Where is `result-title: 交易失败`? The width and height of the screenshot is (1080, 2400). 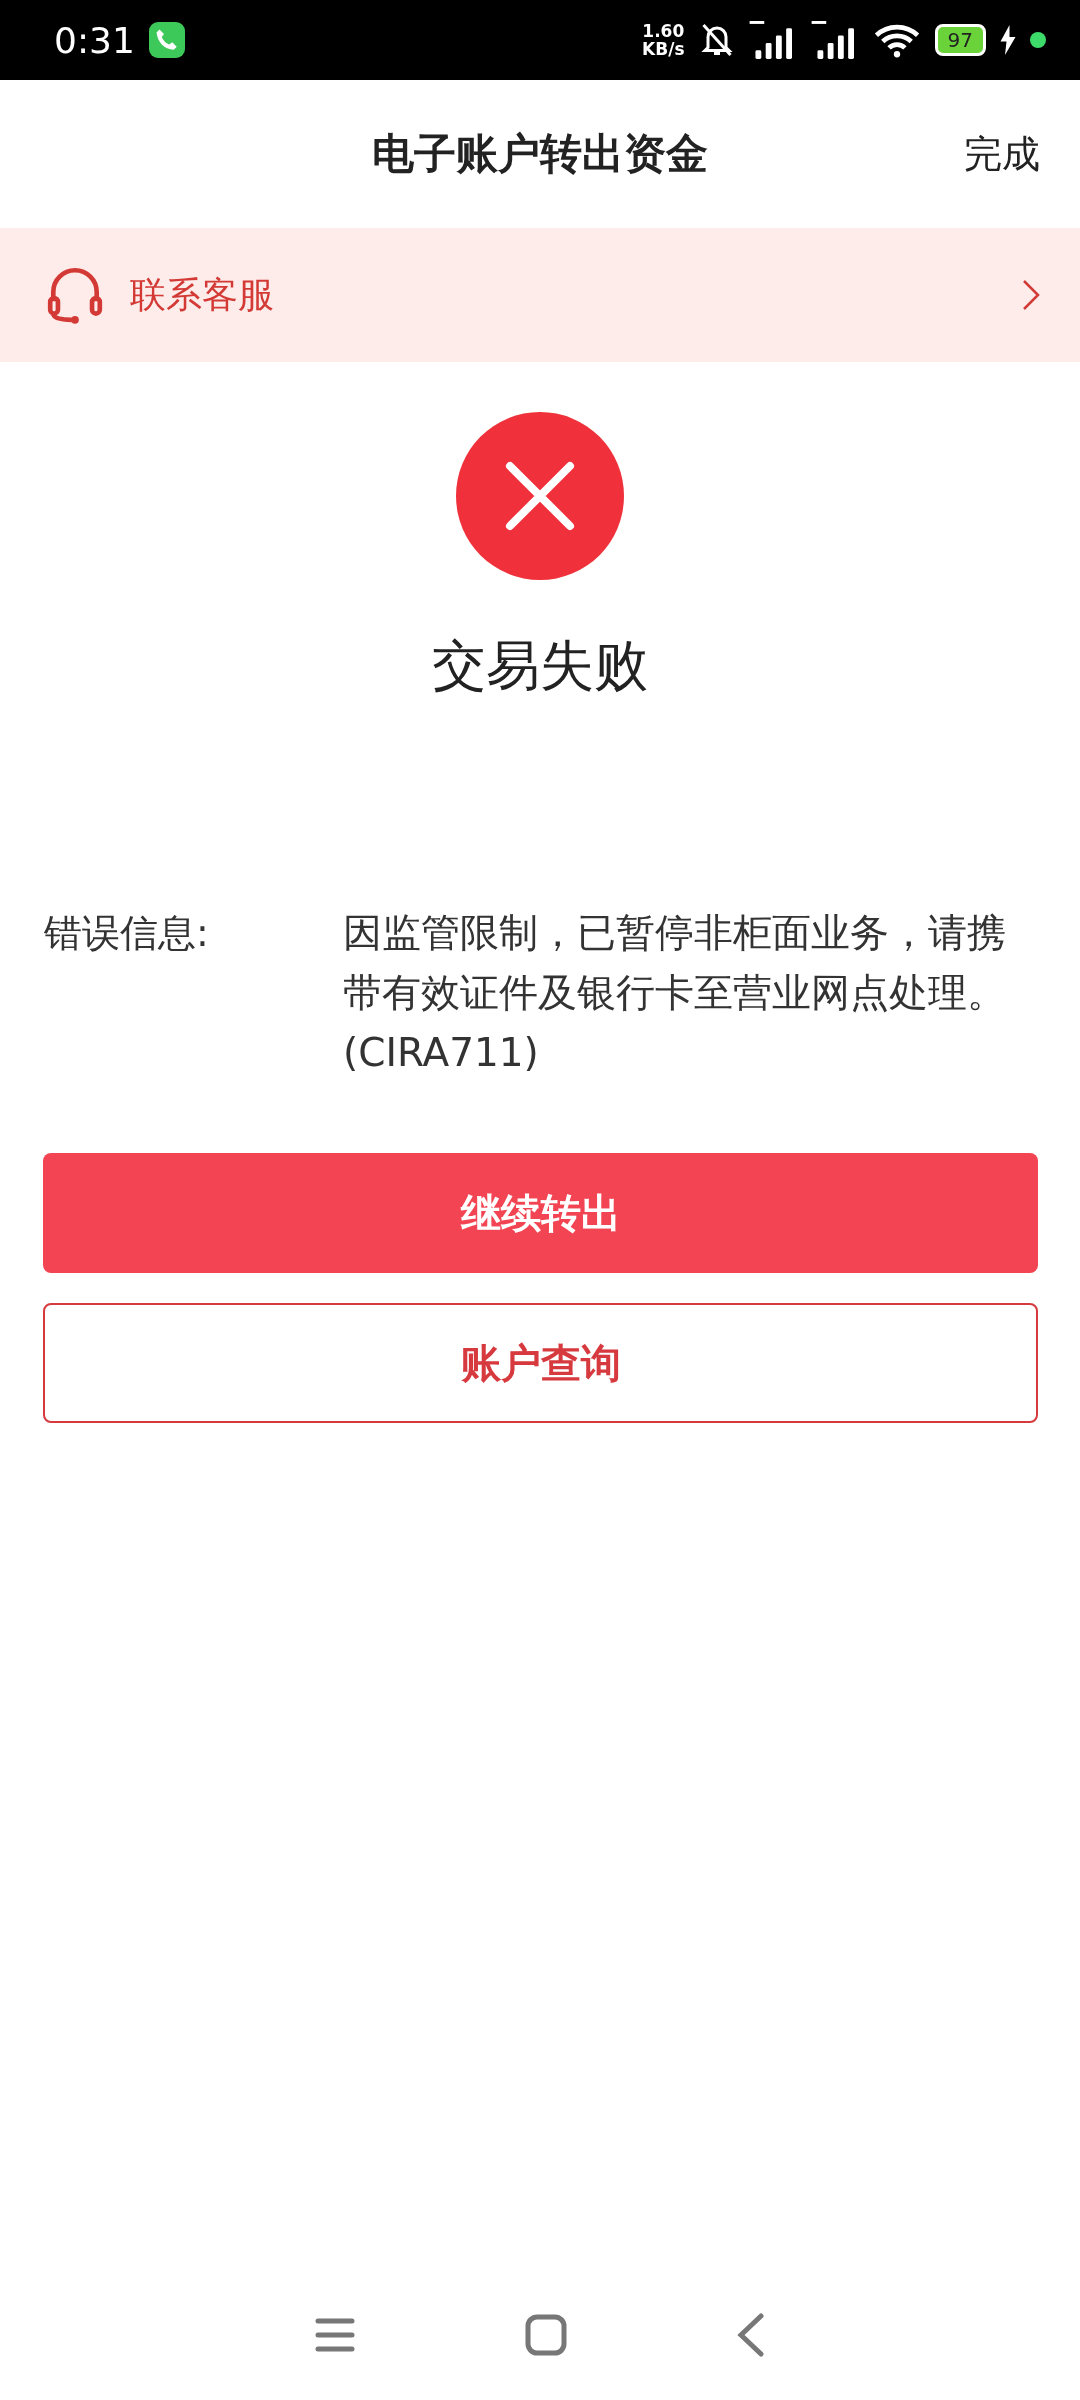
result-title: 交易失败 is located at coordinates (540, 666).